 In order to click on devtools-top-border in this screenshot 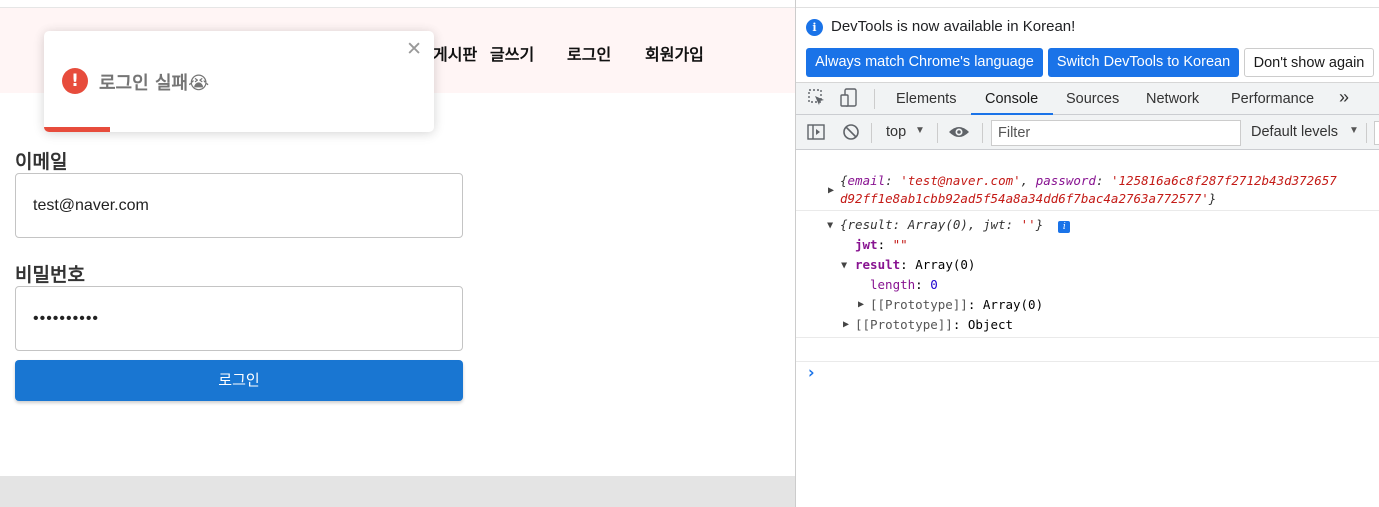, I will do `click(1087, 7)`.